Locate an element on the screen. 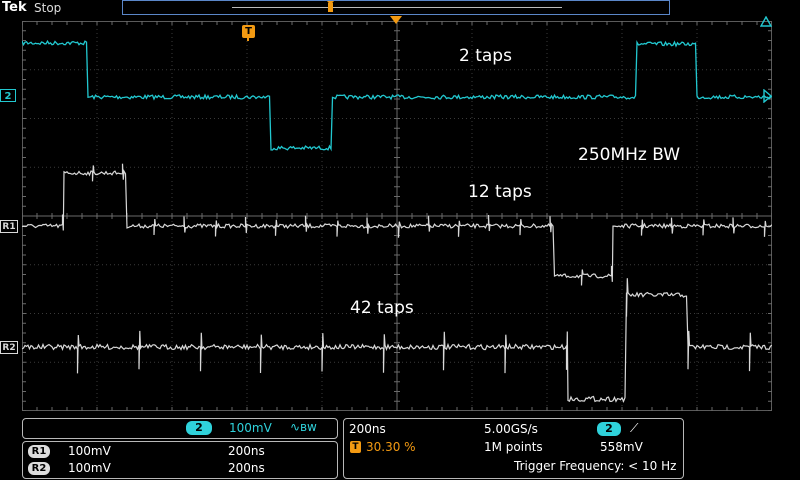 The width and height of the screenshot is (800, 480). ref-1-time: 200ns is located at coordinates (246, 451).